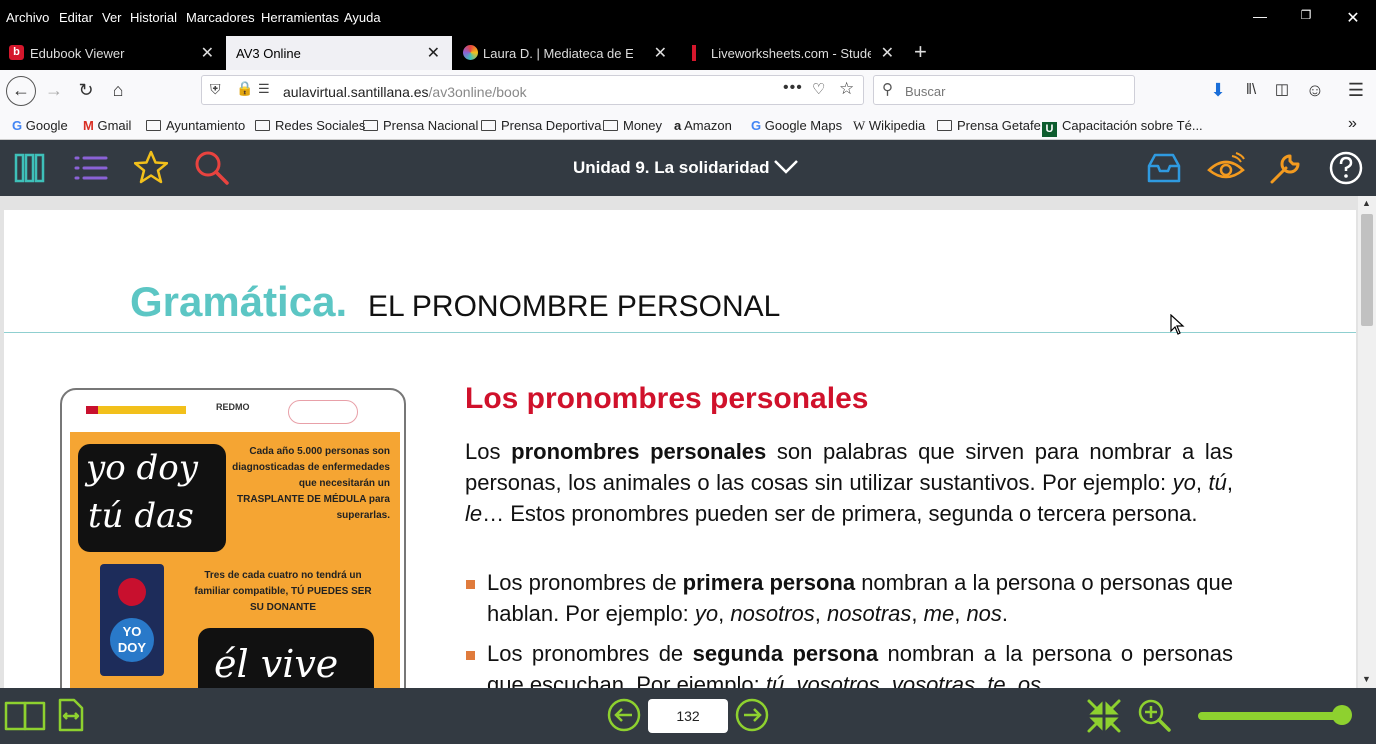 This screenshot has height=744, width=1376. Describe the element at coordinates (112, 17) in the screenshot. I see `menu-ver: Ver` at that location.